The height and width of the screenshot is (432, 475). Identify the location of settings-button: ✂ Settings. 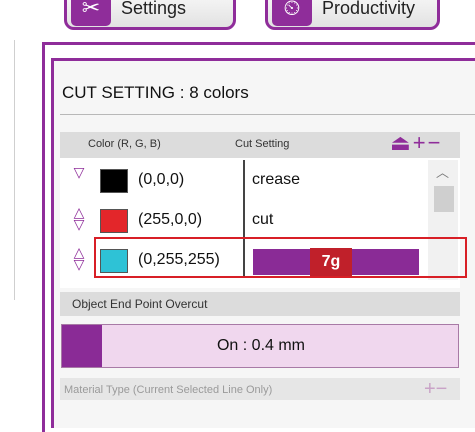
(150, 15).